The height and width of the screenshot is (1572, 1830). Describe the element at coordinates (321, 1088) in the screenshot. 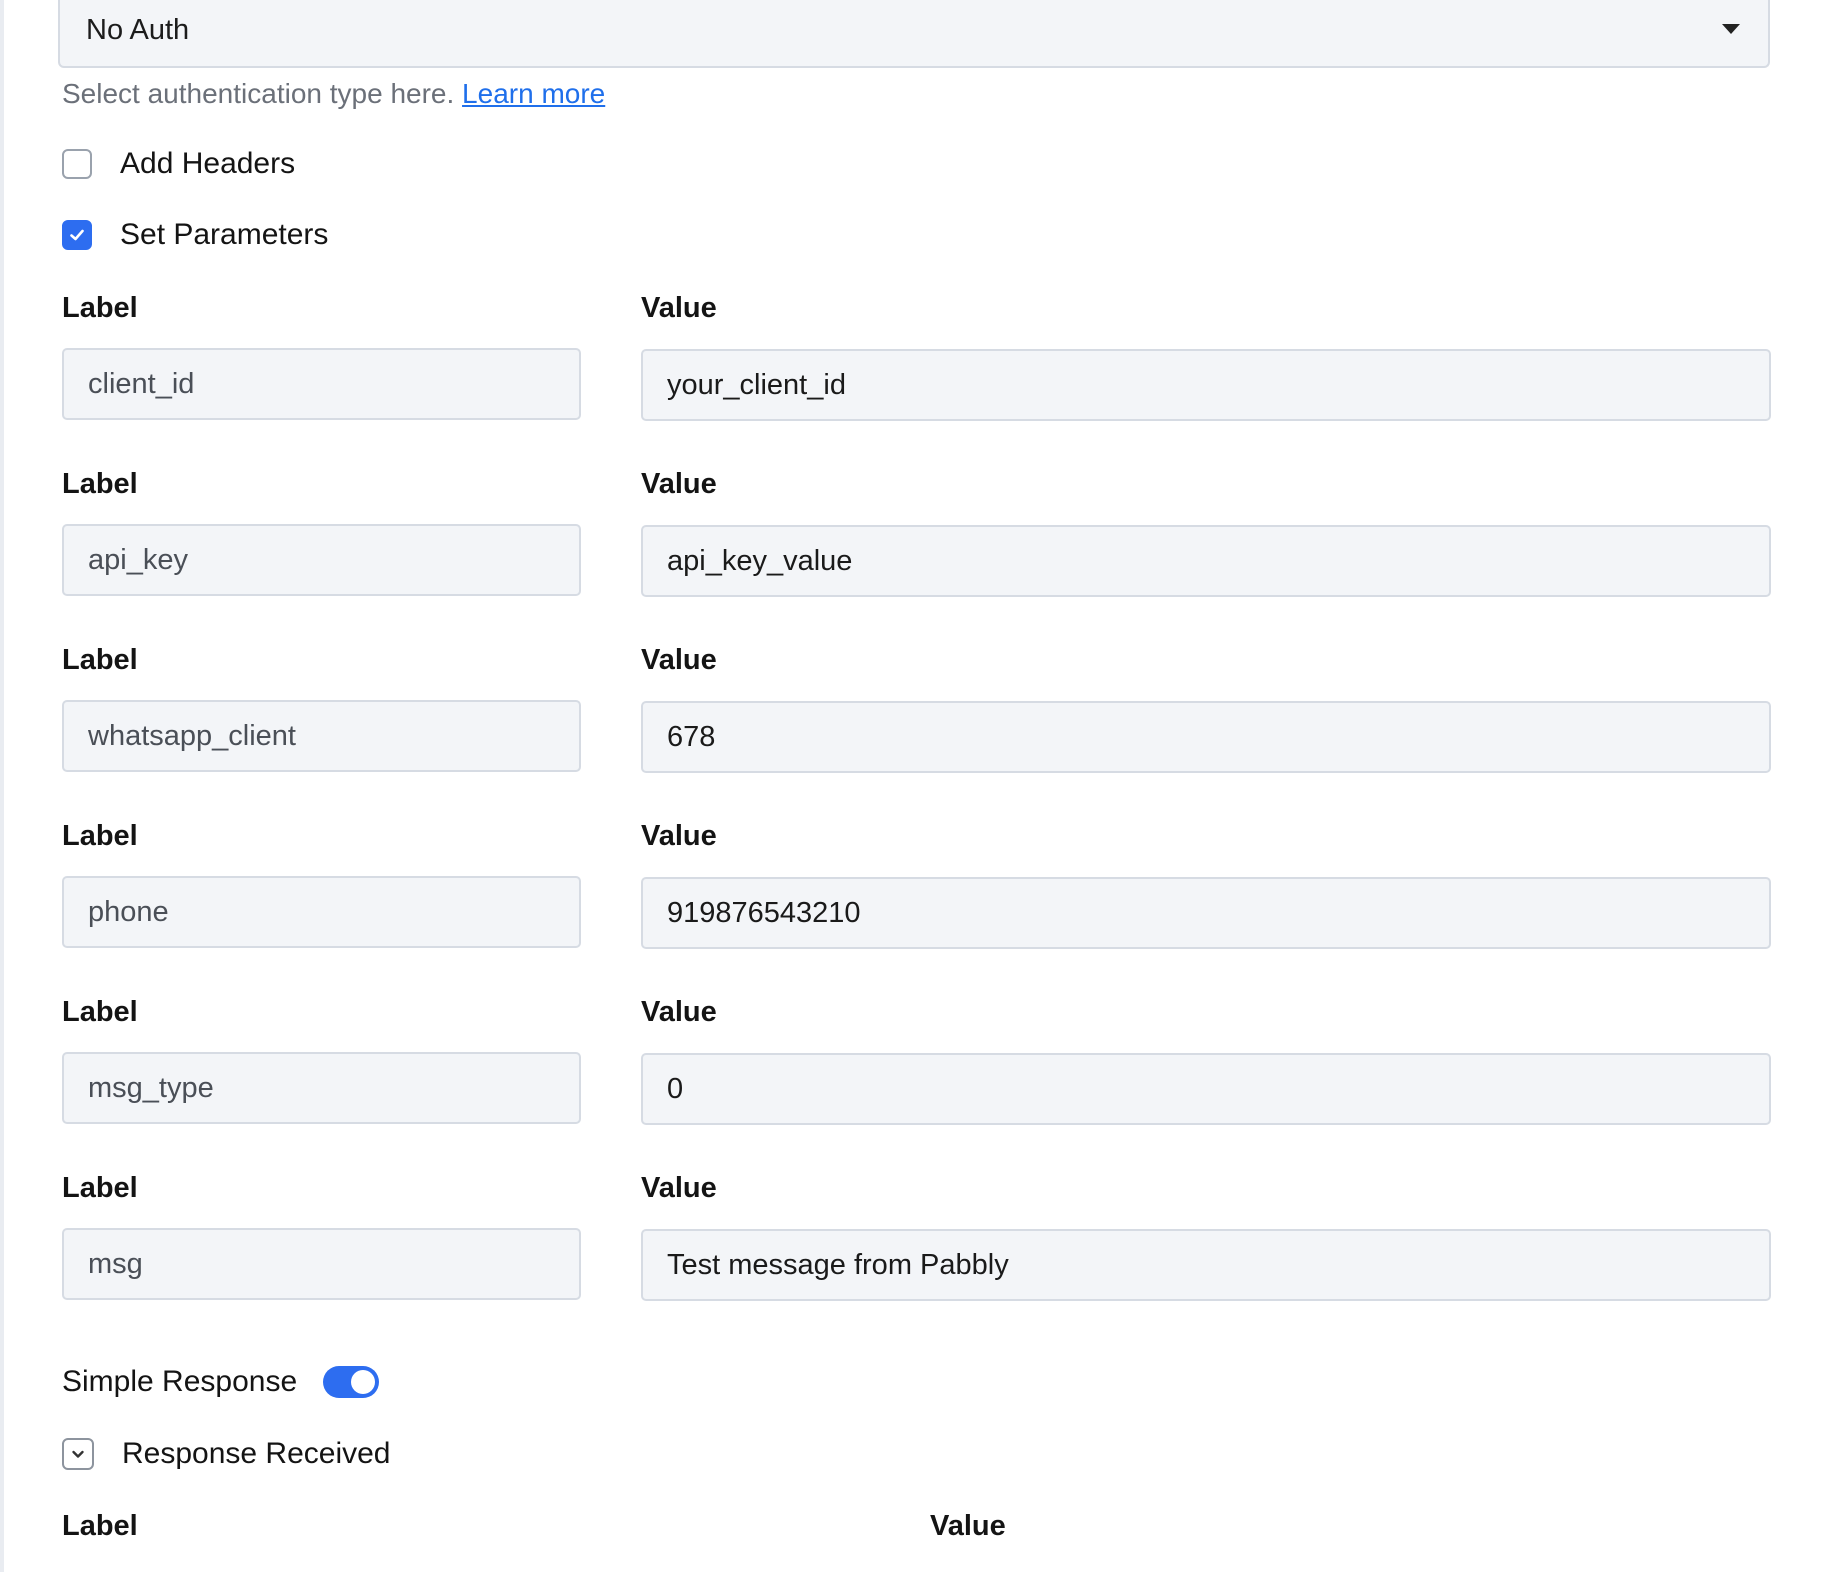

I see `param-label-input: msg_type` at that location.